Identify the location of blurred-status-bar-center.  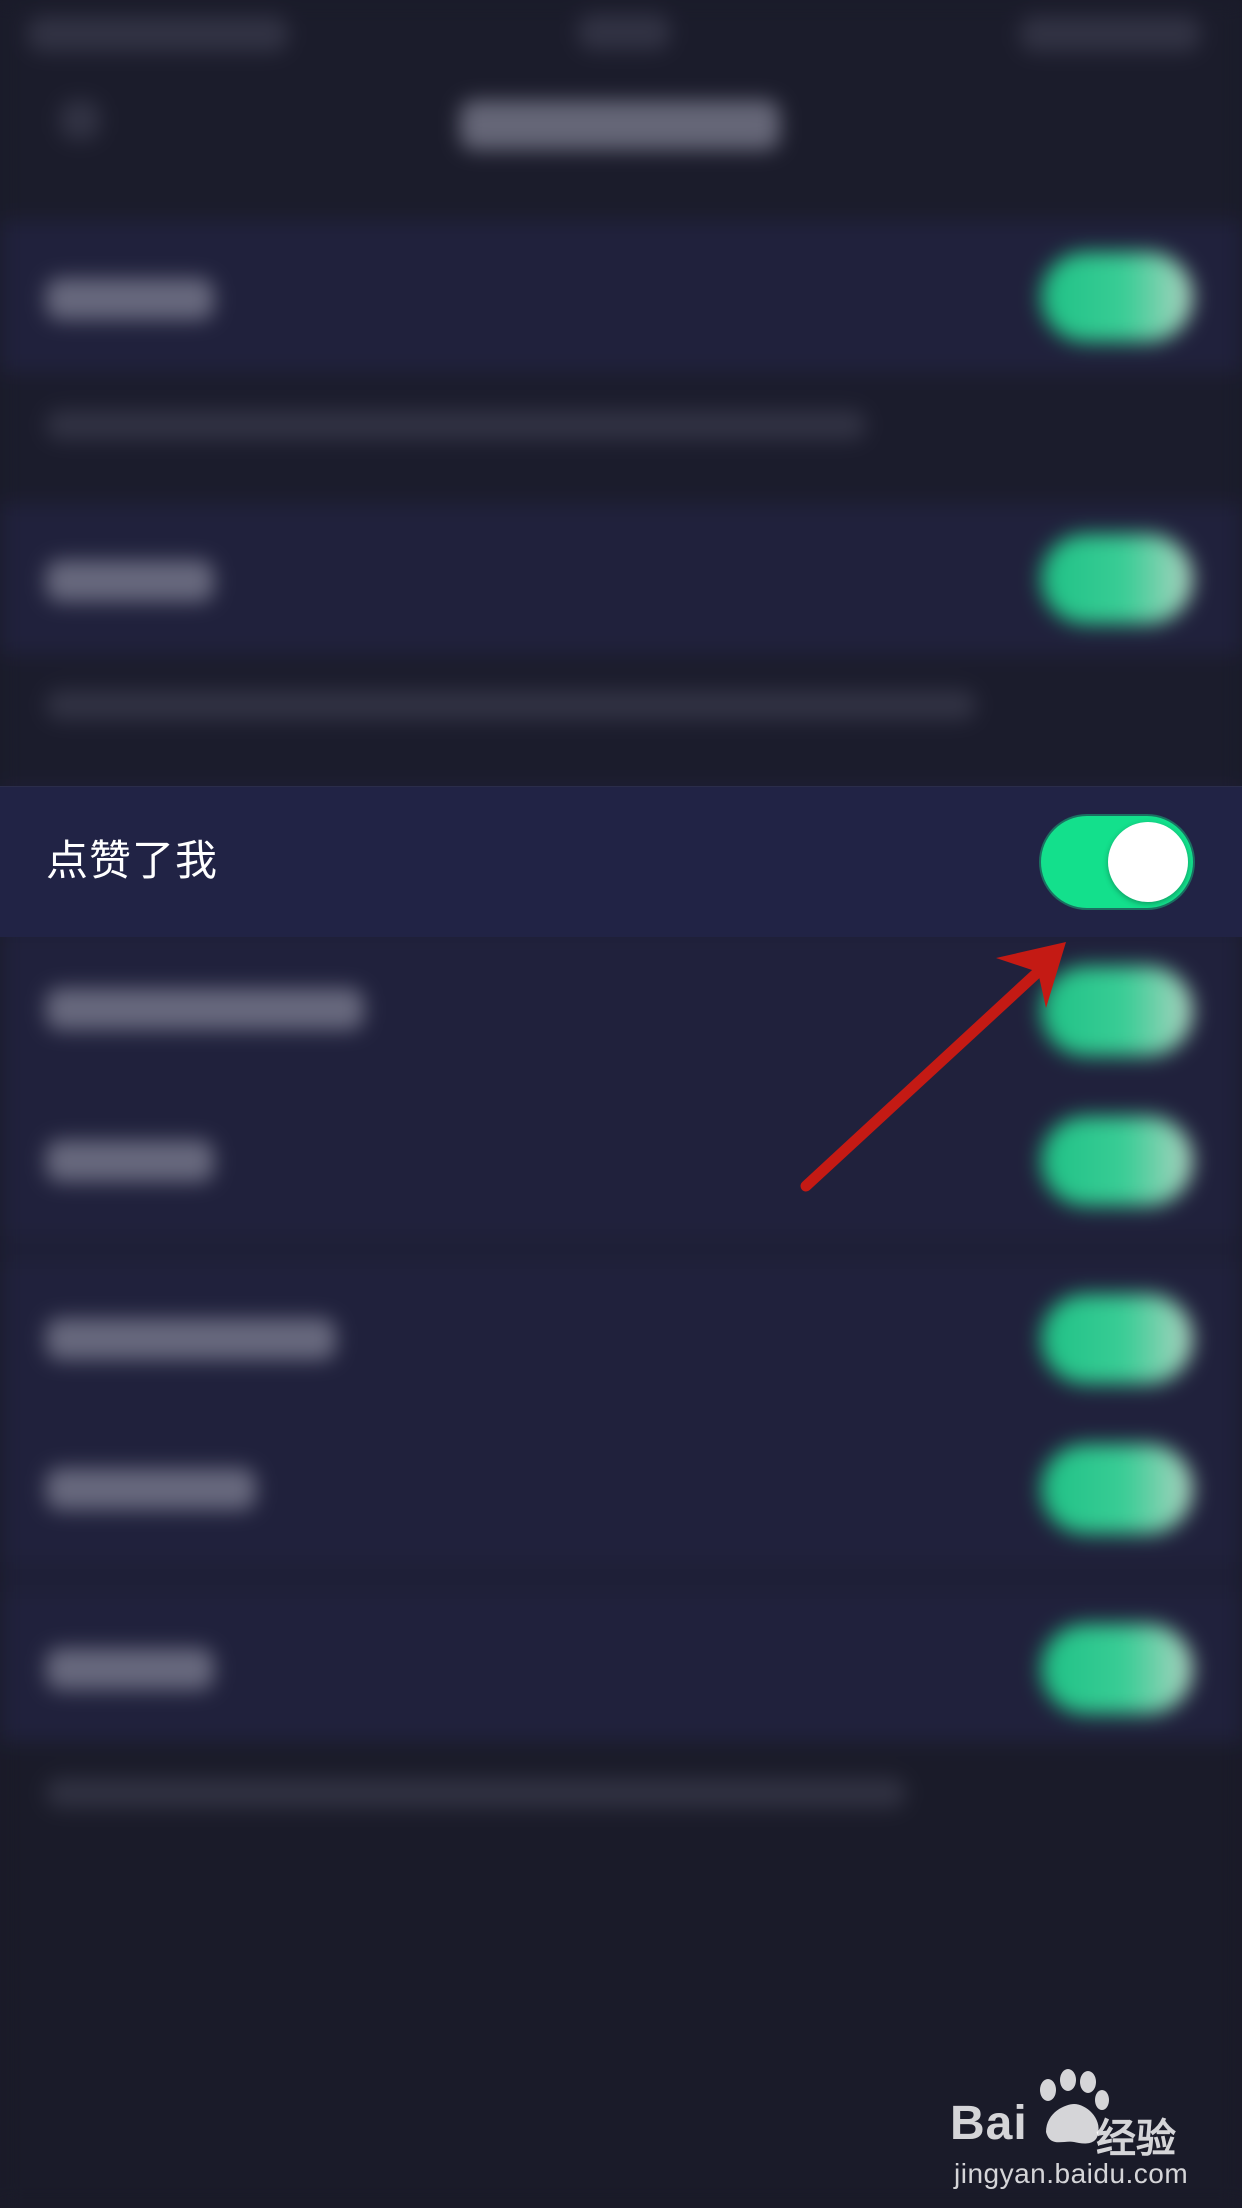
(624, 32).